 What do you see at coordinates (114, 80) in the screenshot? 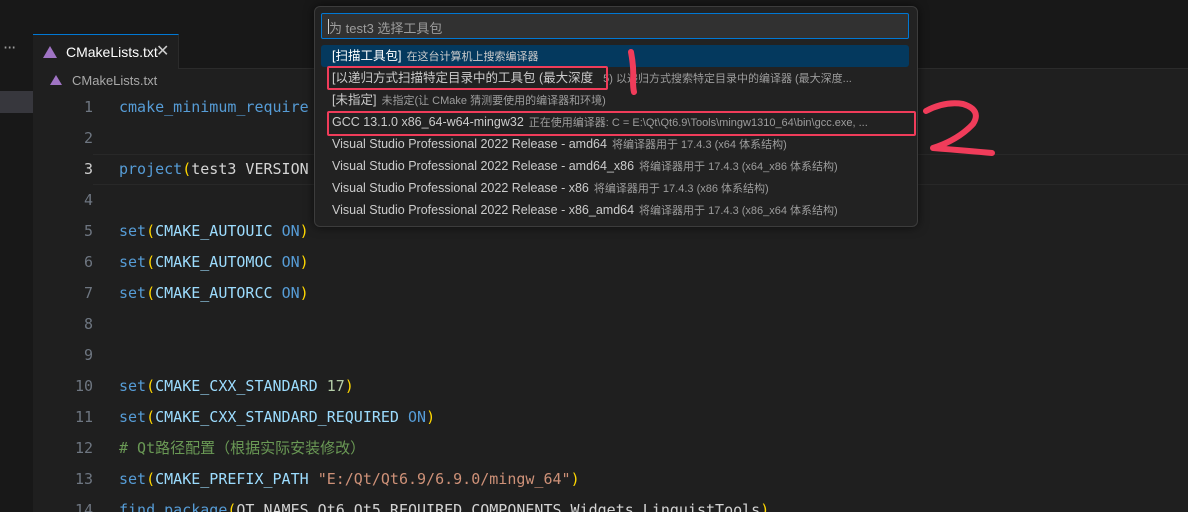
I see `breadcrumb-file: CMakeLists.txt` at bounding box center [114, 80].